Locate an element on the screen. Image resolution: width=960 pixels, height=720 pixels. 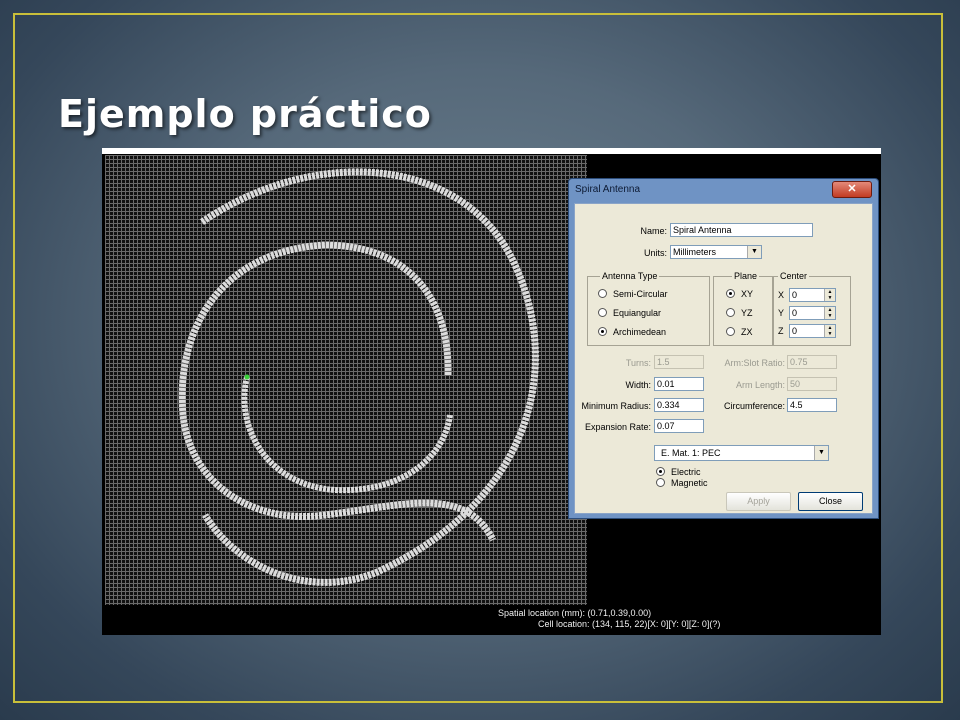
center-x-label: X is located at coordinates (781, 295).